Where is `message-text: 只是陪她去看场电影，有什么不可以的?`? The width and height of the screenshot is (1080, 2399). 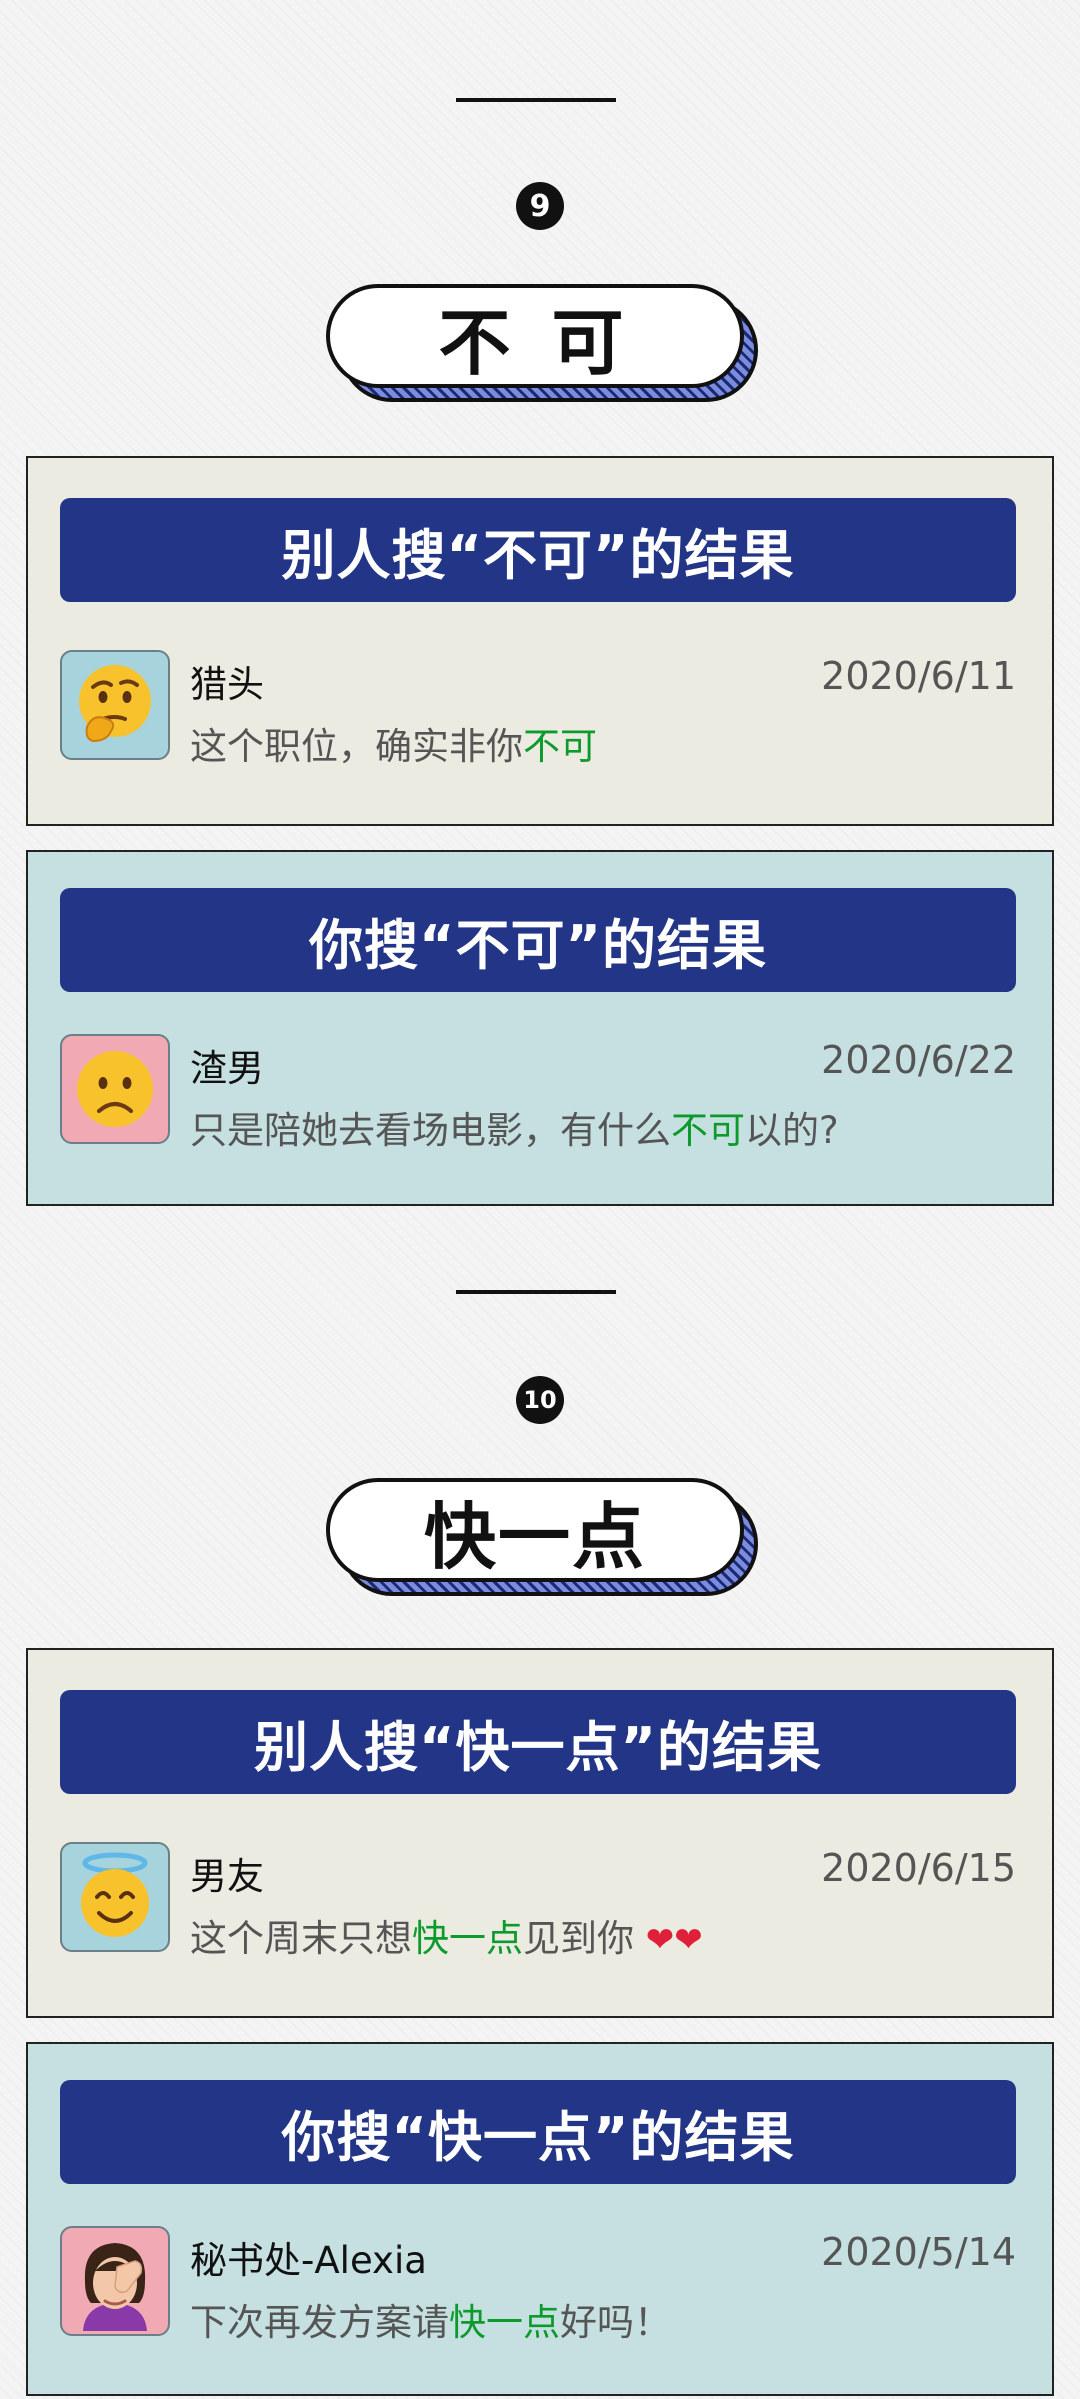
message-text: 只是陪她去看场电影，有什么不可以的? is located at coordinates (514, 1127).